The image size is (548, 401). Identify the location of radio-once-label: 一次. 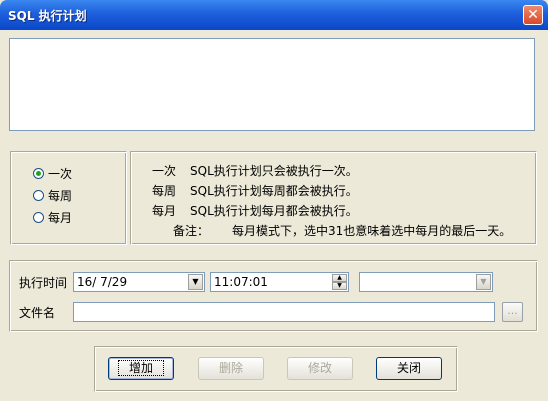
(60, 173).